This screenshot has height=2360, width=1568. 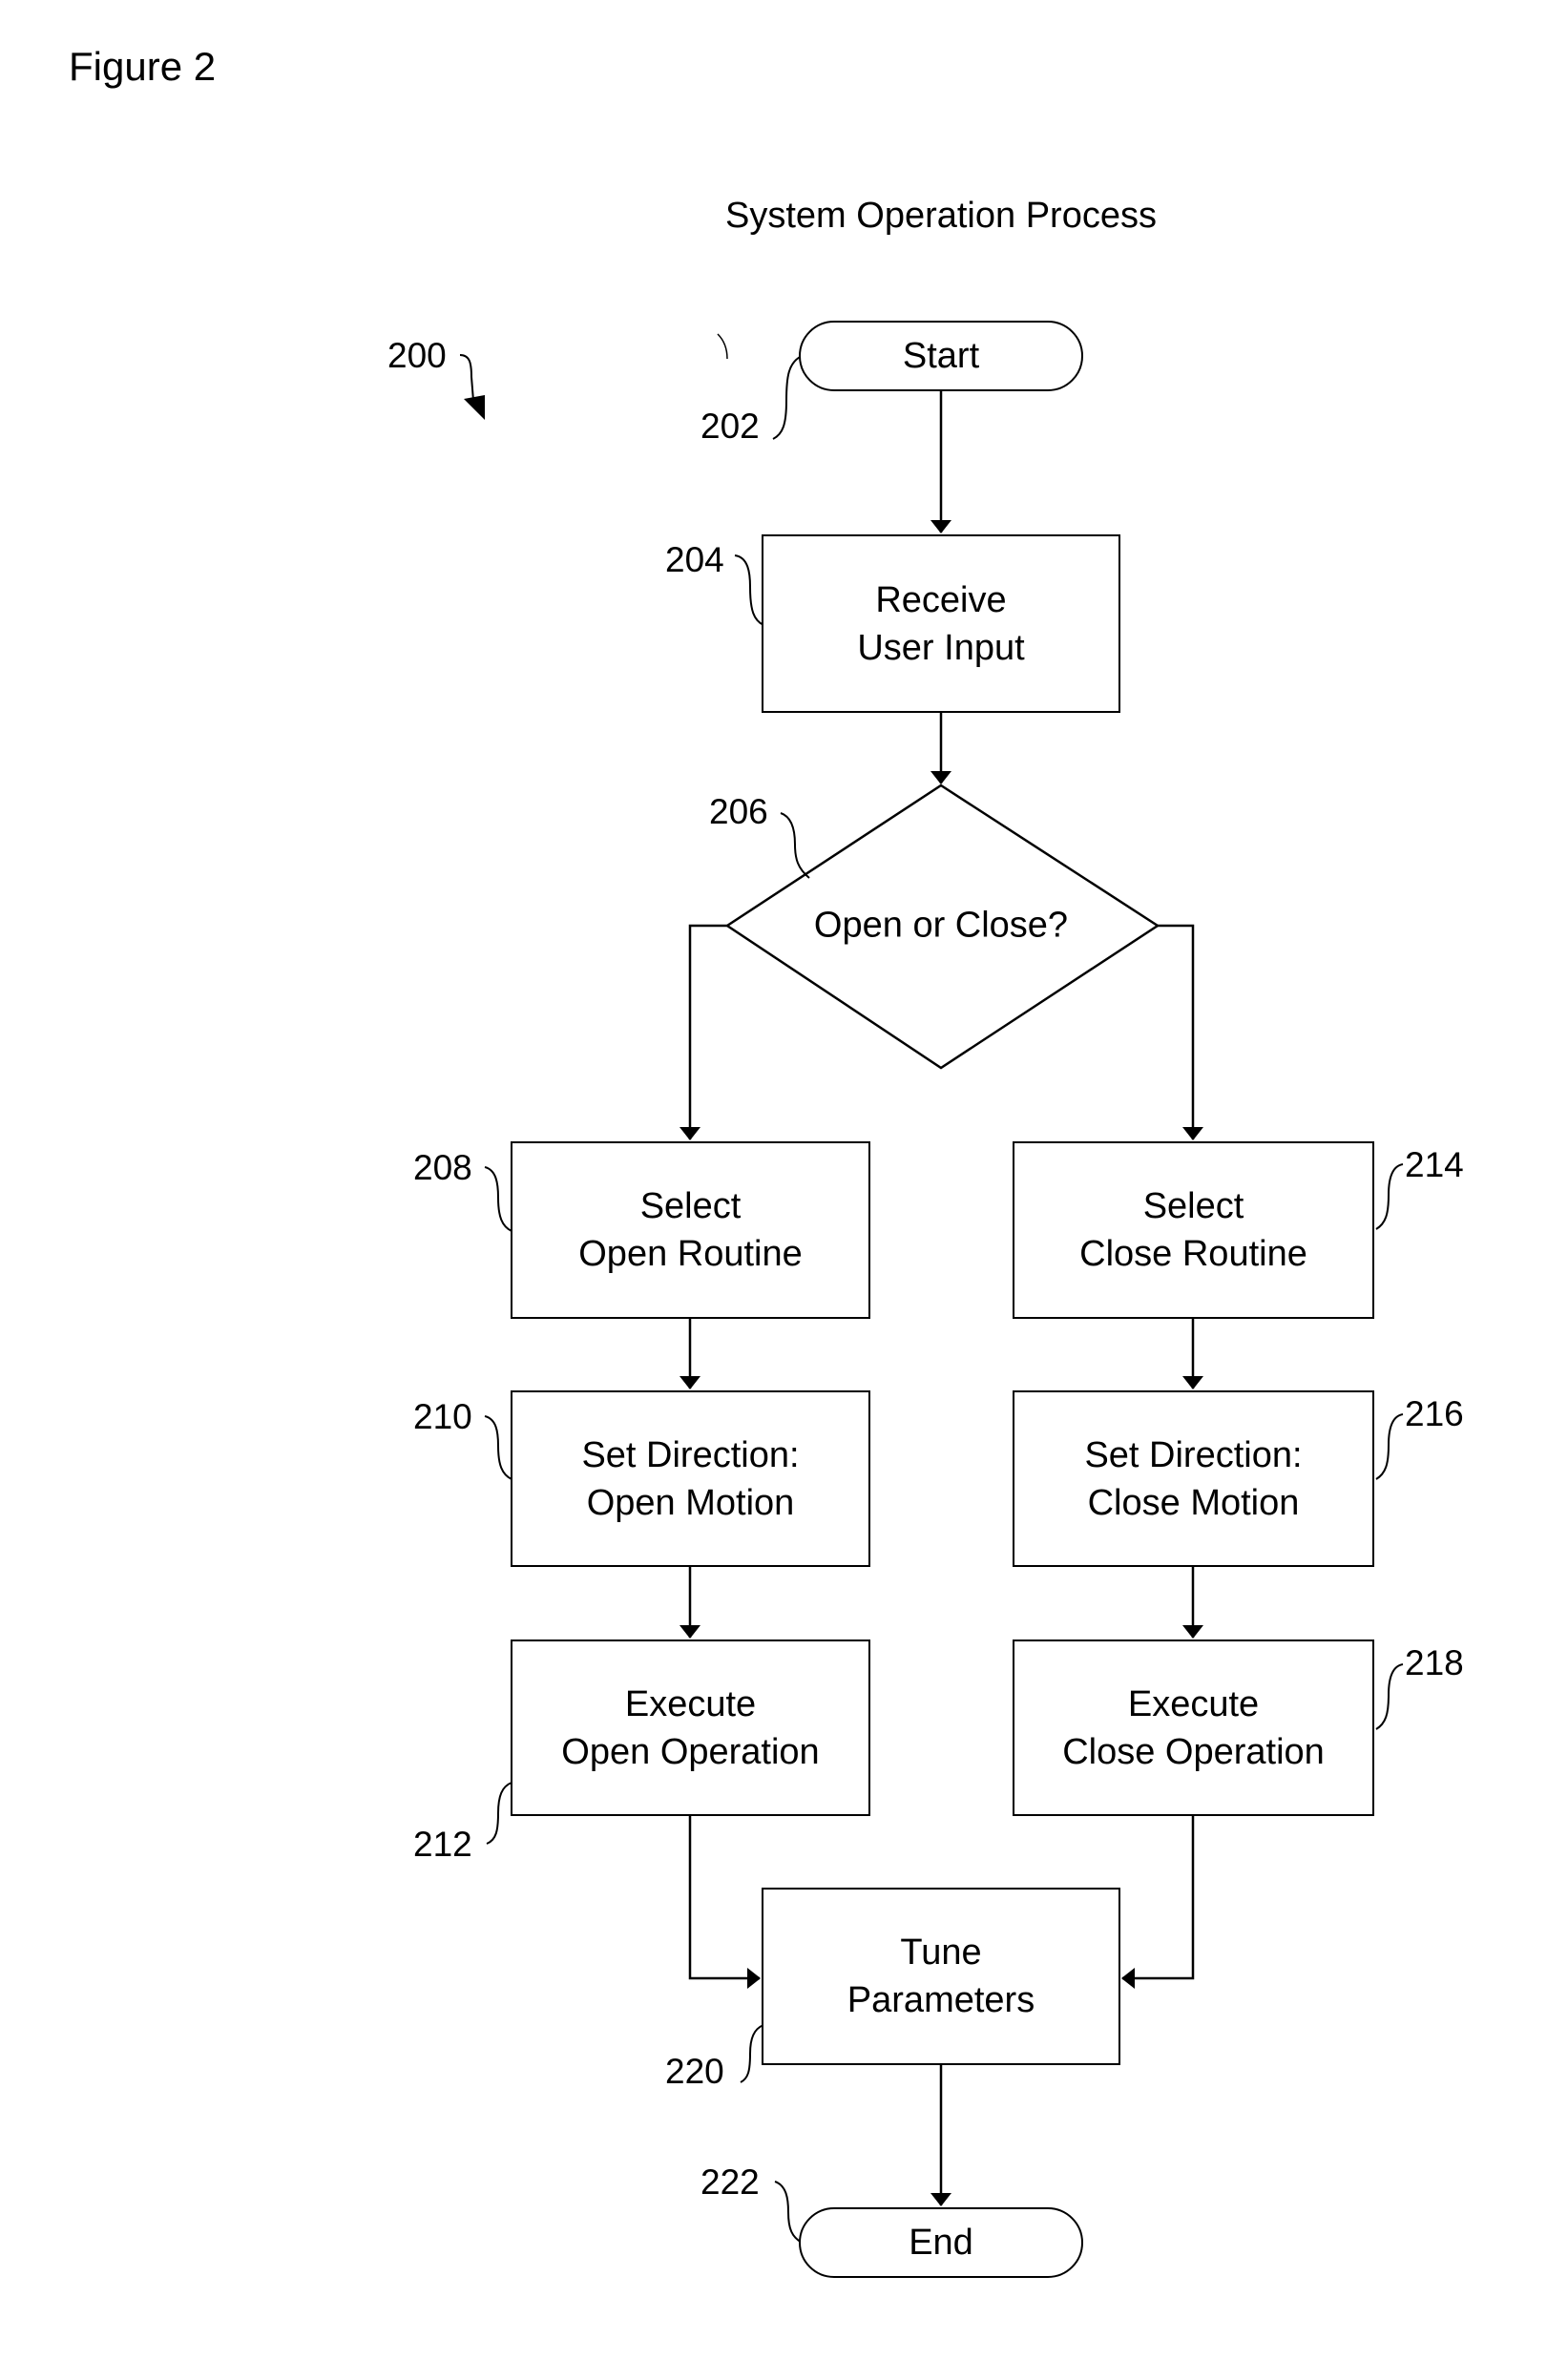 What do you see at coordinates (1435, 1413) in the screenshot?
I see `ref-216: 216` at bounding box center [1435, 1413].